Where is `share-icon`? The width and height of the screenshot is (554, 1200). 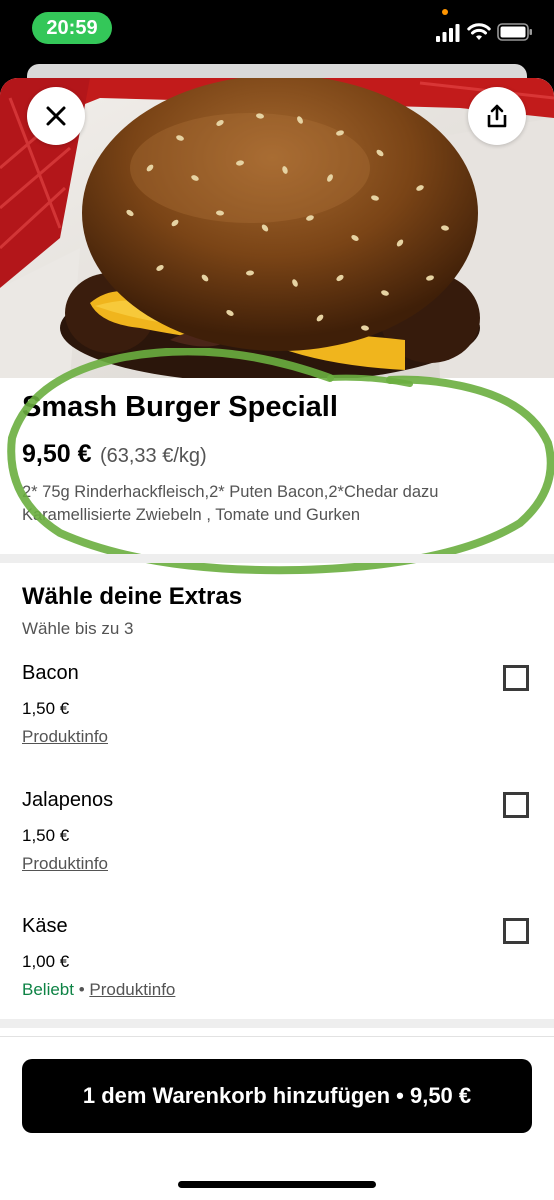
share-icon is located at coordinates (497, 116).